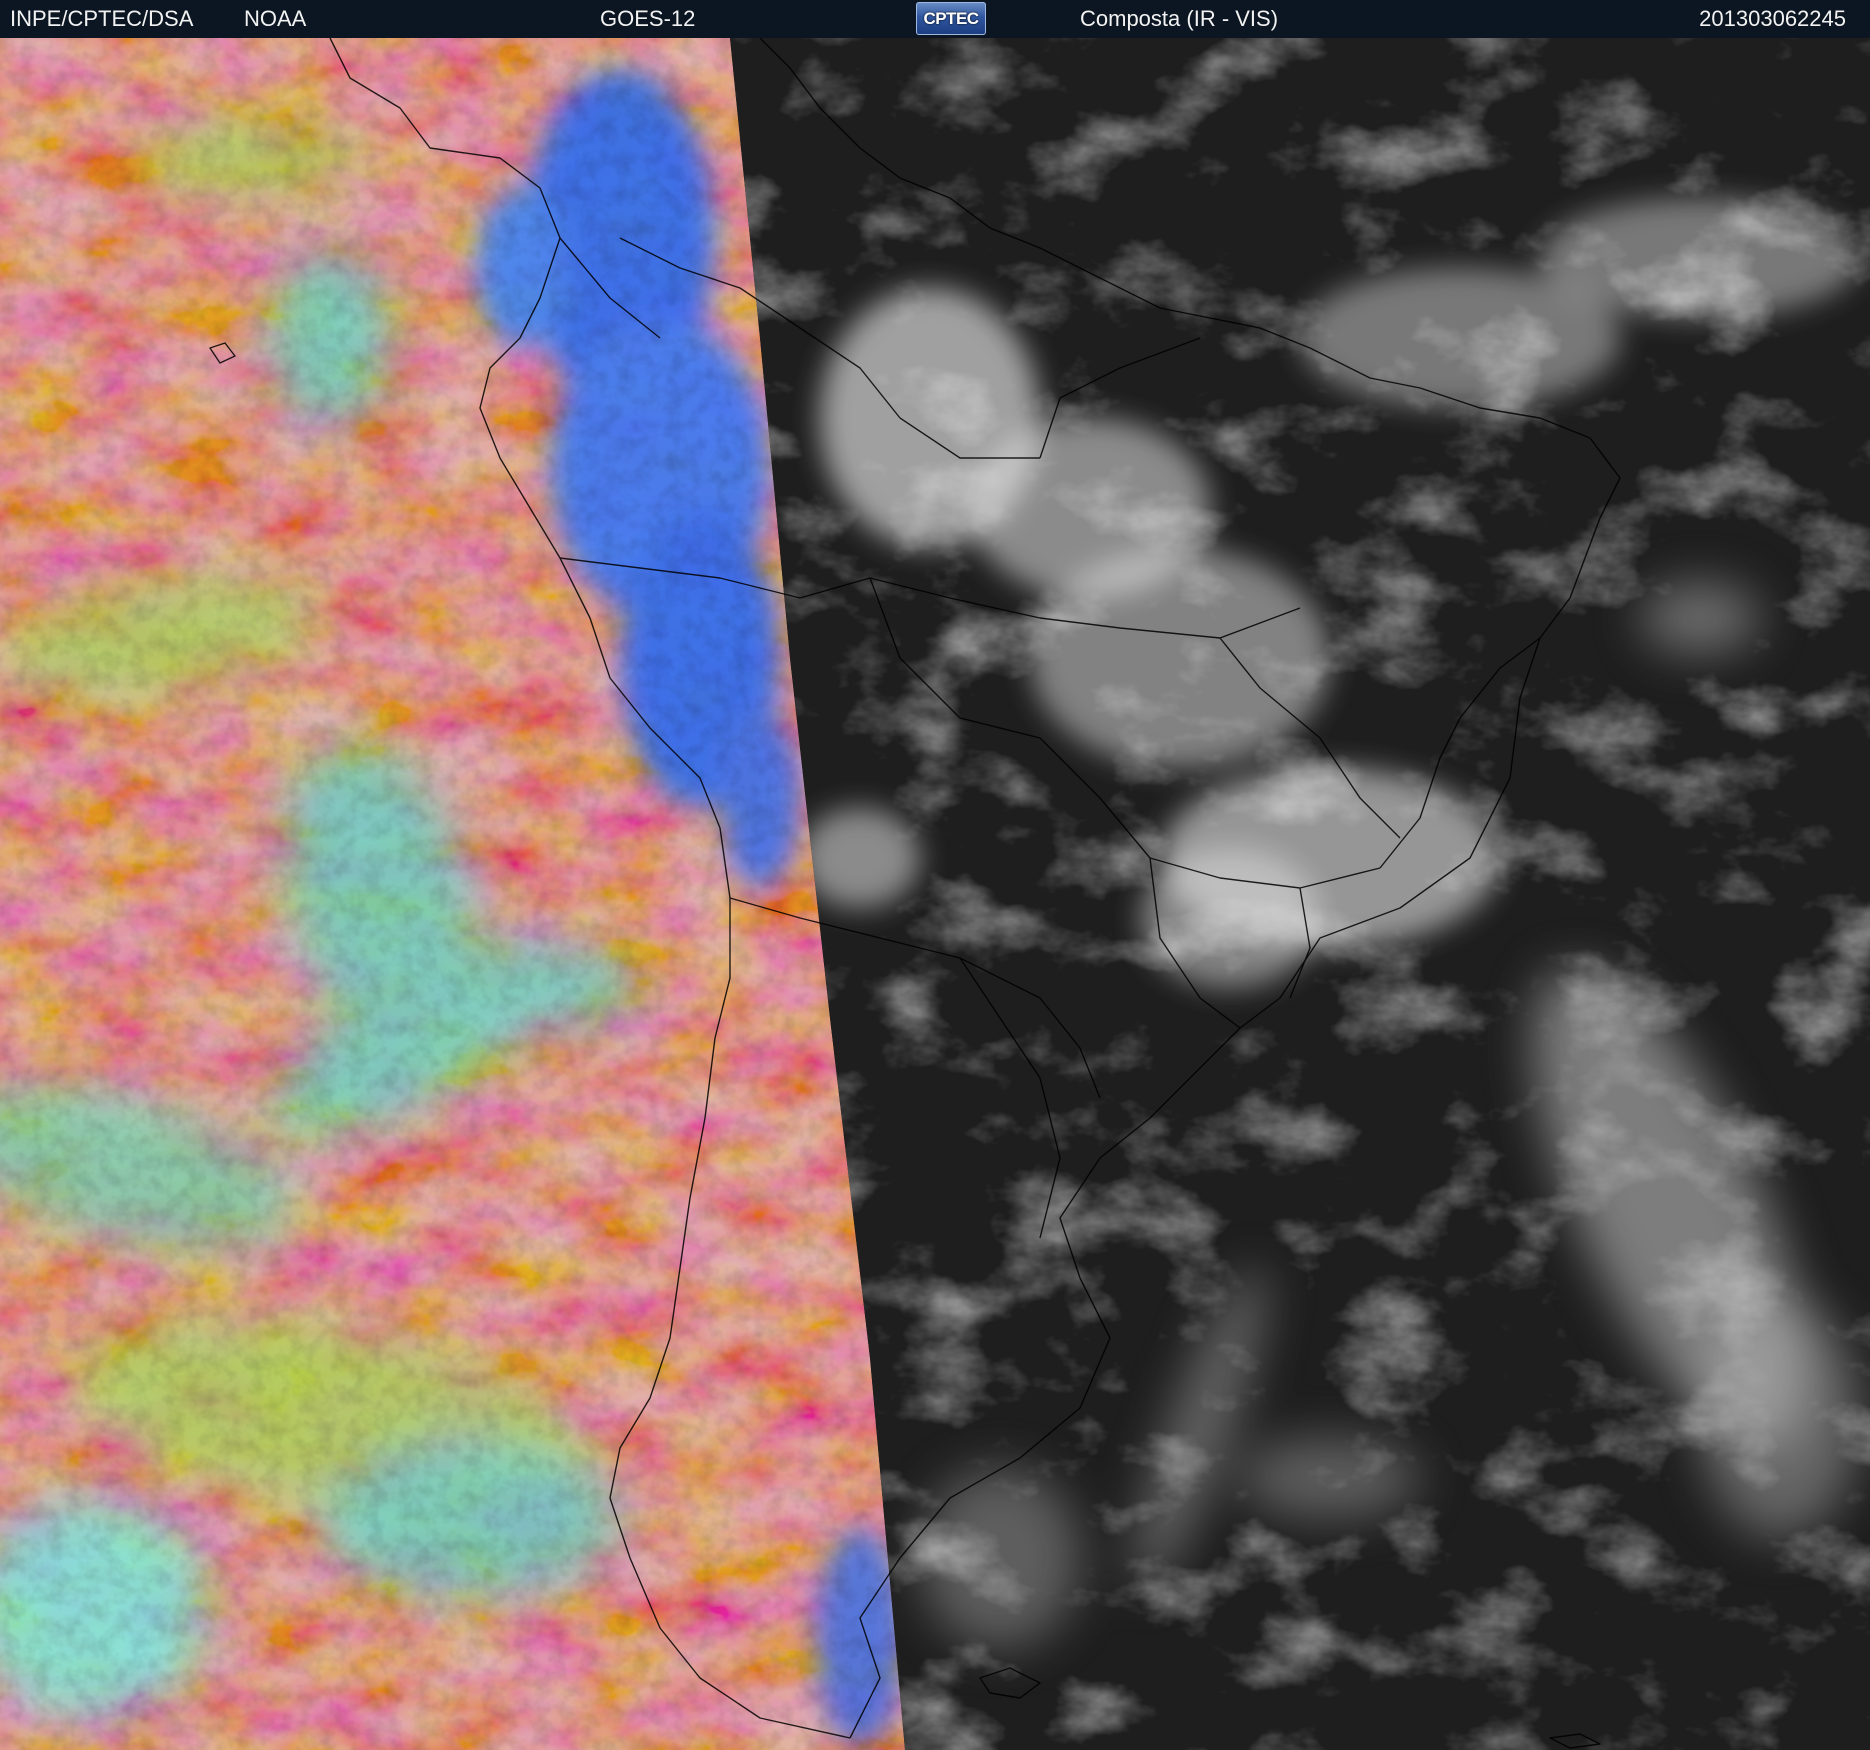 This screenshot has width=1870, height=1750. Describe the element at coordinates (275, 18) in the screenshot. I see `source-label: NOAA` at that location.